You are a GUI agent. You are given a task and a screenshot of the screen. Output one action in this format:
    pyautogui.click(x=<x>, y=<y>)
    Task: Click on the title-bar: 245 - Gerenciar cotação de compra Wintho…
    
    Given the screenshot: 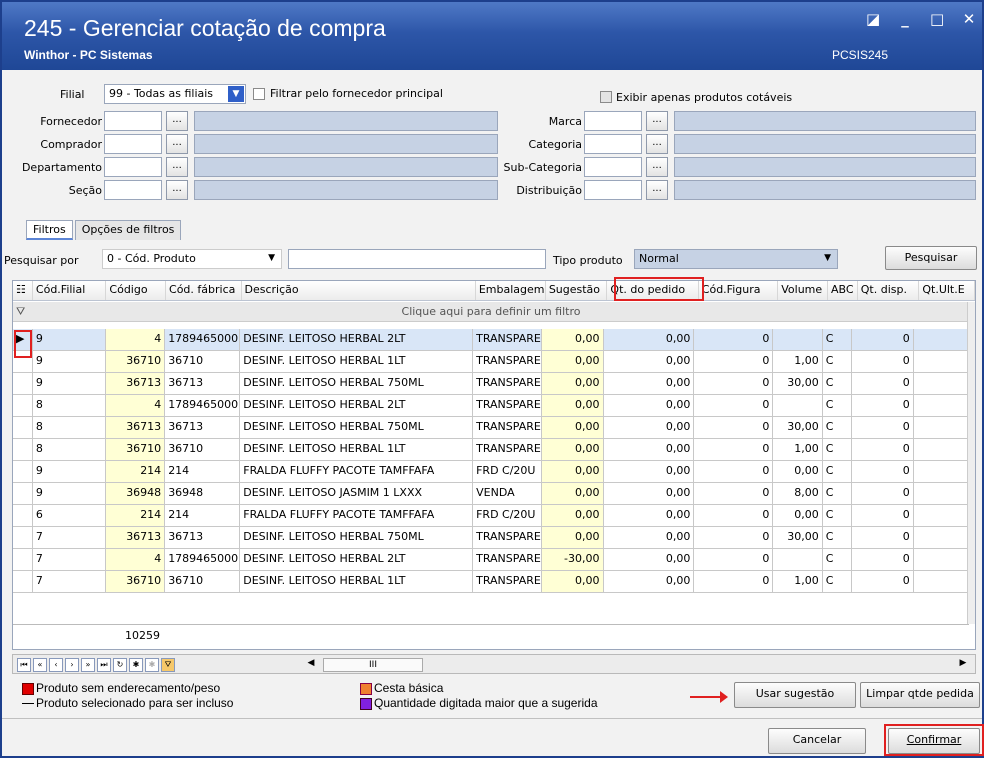 What is the action you would take?
    pyautogui.click(x=492, y=36)
    